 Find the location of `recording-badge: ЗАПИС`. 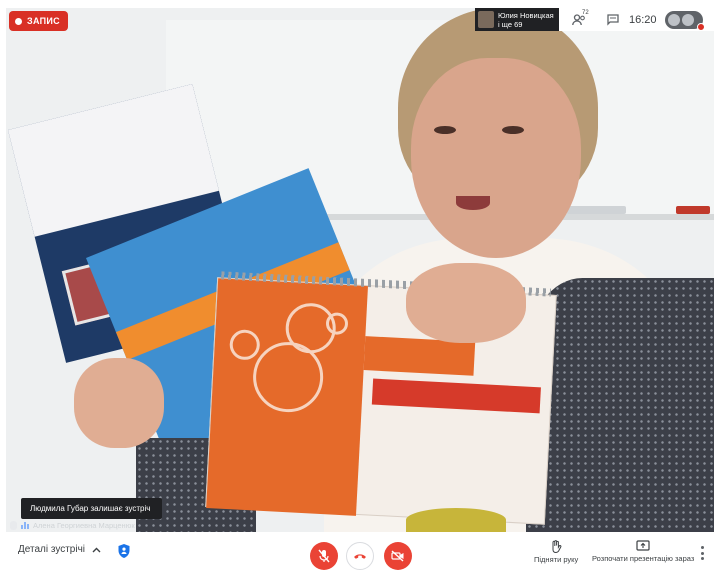

recording-badge: ЗАПИС is located at coordinates (38, 21).